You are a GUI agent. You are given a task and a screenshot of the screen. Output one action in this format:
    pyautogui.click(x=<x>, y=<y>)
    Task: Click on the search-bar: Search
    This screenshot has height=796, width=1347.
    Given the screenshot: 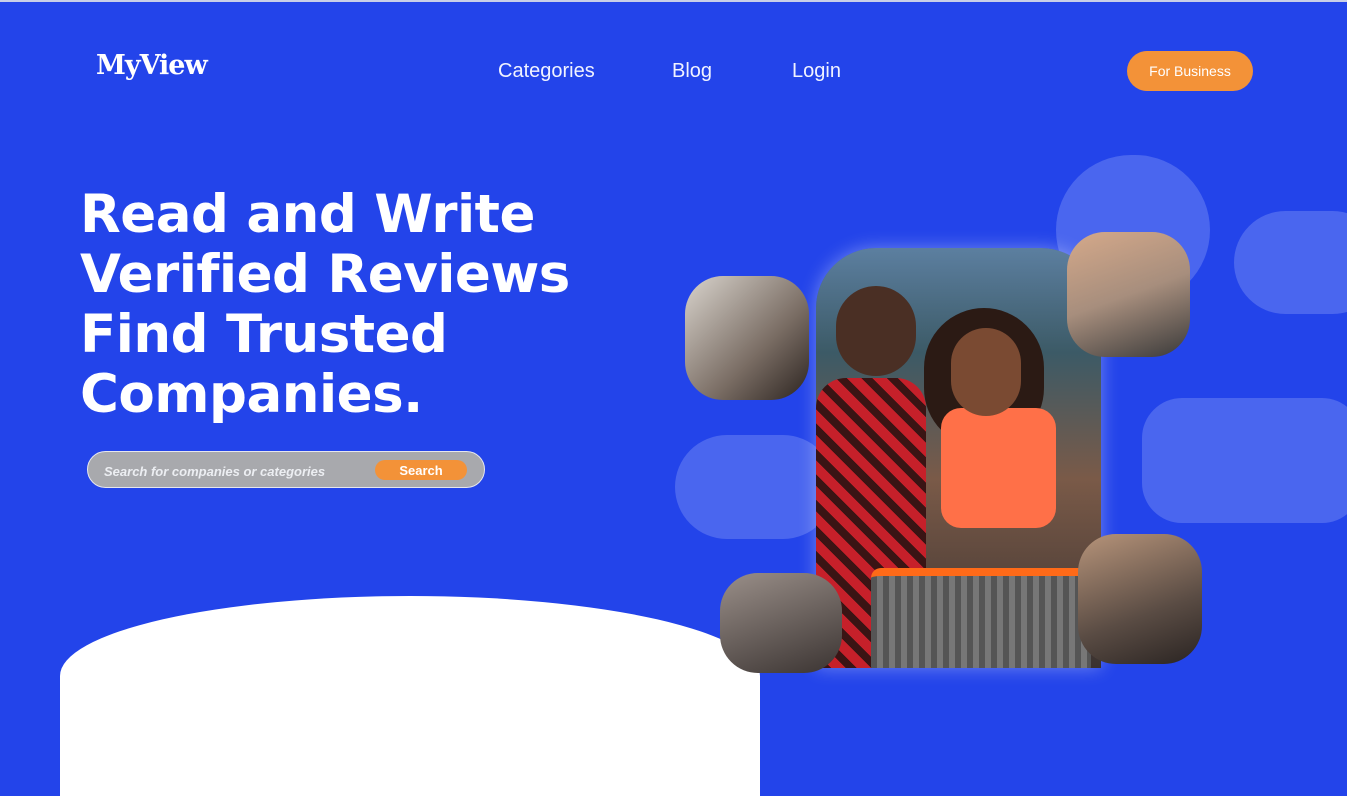 What is the action you would take?
    pyautogui.click(x=286, y=469)
    